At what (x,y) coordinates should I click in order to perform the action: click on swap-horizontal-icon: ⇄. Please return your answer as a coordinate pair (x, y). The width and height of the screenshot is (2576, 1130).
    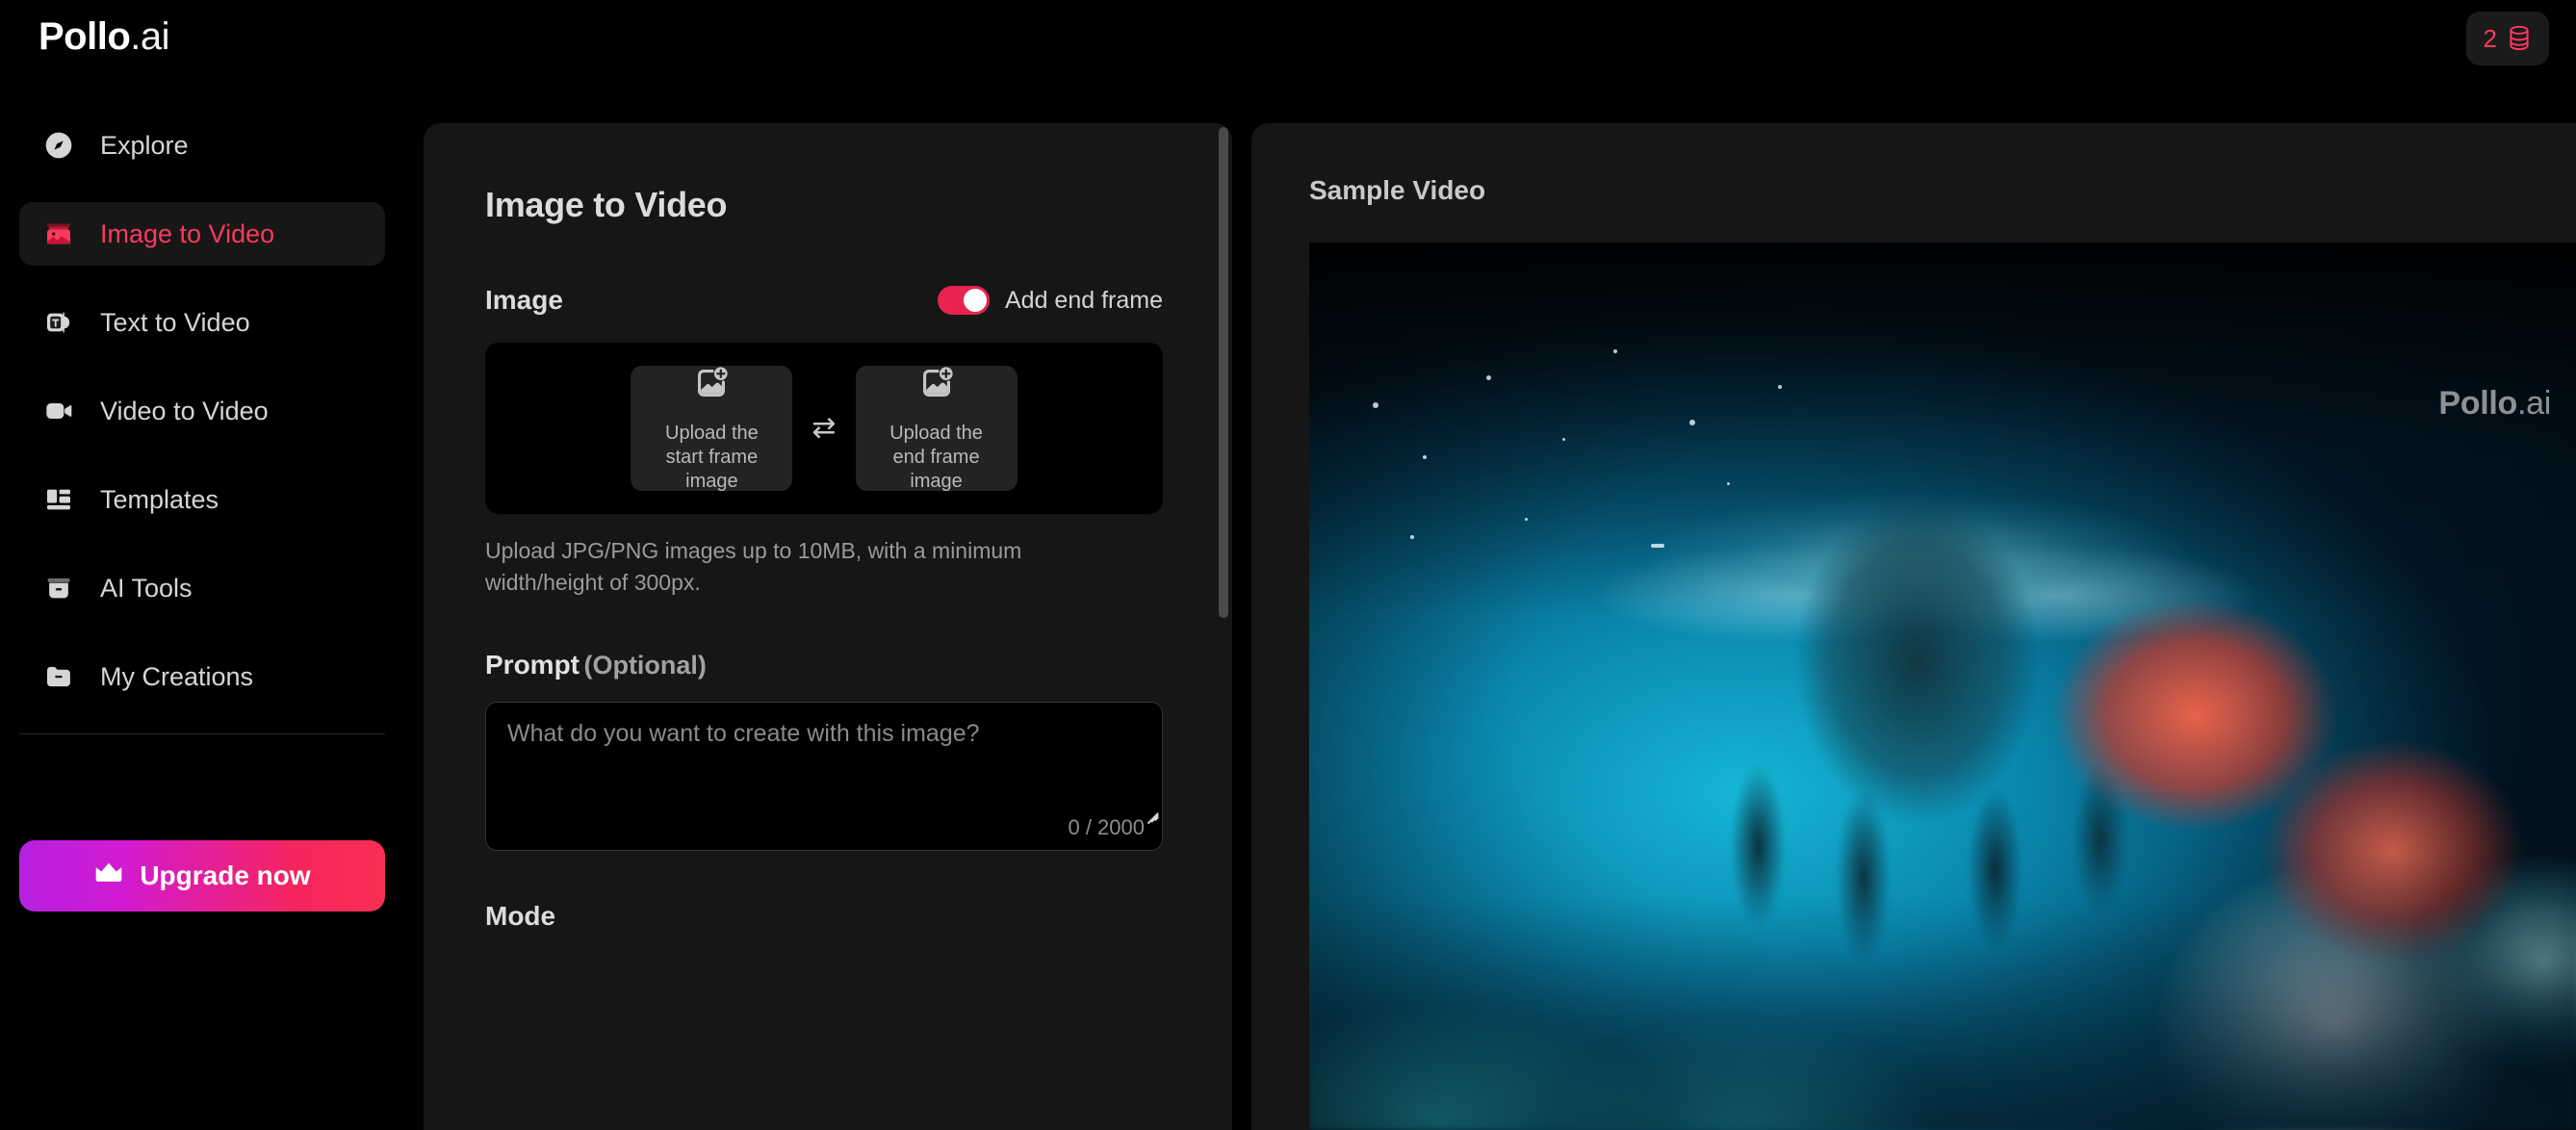
    Looking at the image, I should click on (824, 428).